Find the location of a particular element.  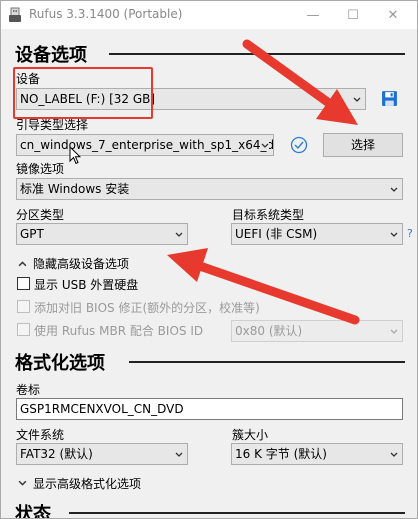

window-title: Rufus 3.3.1400 (Portable) is located at coordinates (106, 14).